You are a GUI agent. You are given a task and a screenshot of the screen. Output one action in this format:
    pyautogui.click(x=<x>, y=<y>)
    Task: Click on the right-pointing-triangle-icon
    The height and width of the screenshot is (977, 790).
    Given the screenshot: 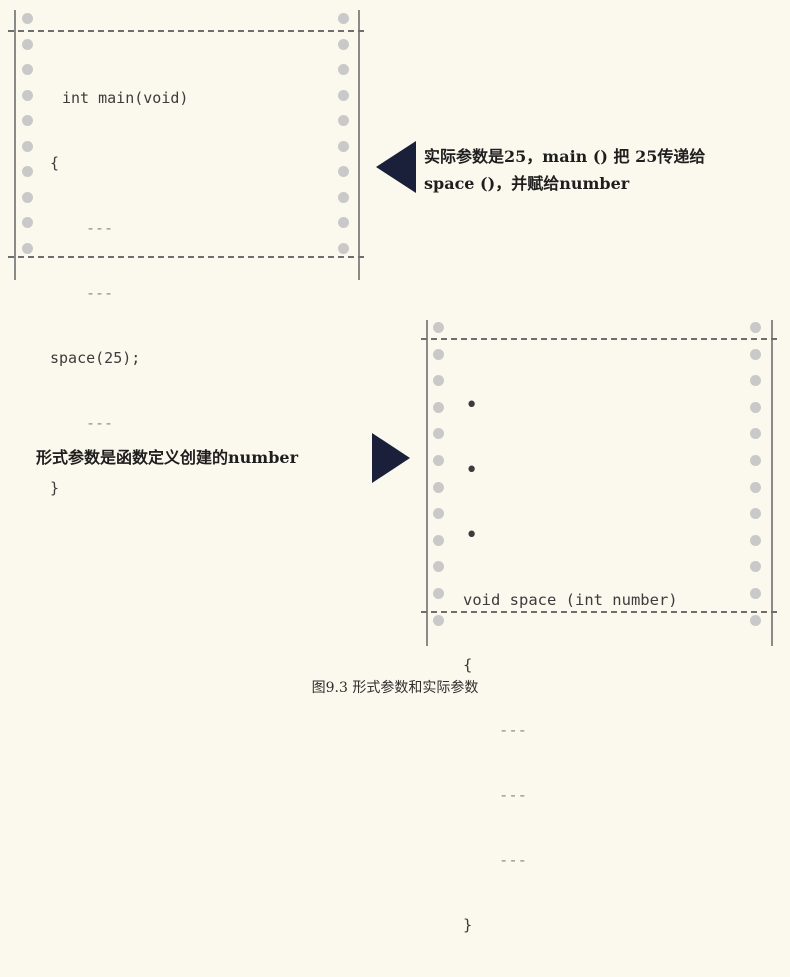 What is the action you would take?
    pyautogui.click(x=391, y=458)
    